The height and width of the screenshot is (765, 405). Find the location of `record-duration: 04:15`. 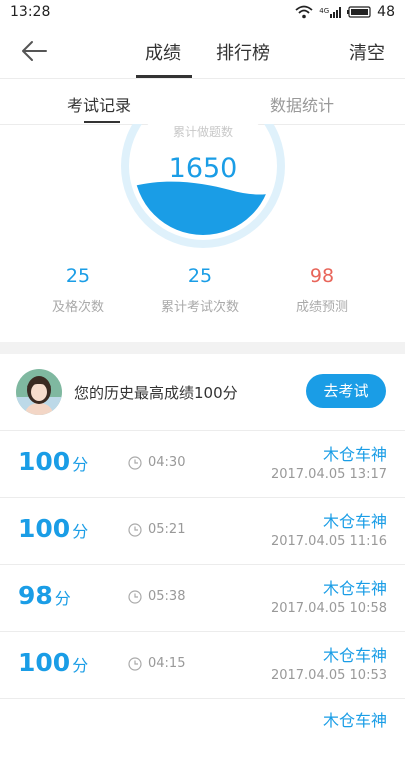

record-duration: 04:15 is located at coordinates (156, 663).